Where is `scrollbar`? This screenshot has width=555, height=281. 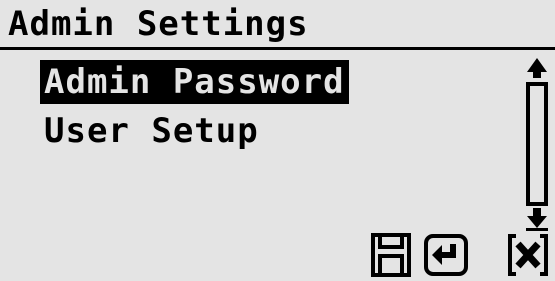 scrollbar is located at coordinates (537, 144).